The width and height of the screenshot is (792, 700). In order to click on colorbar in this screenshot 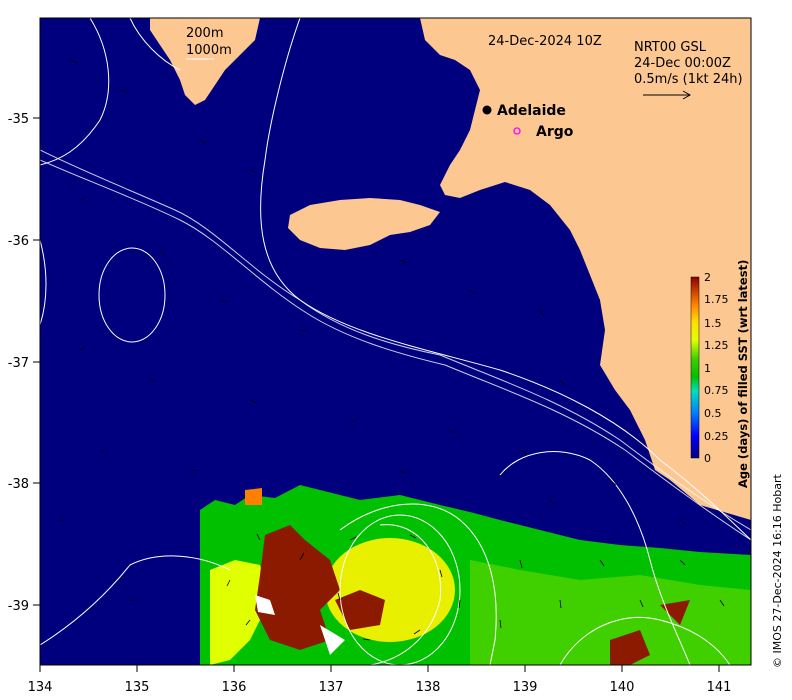, I will do `click(695, 367)`.